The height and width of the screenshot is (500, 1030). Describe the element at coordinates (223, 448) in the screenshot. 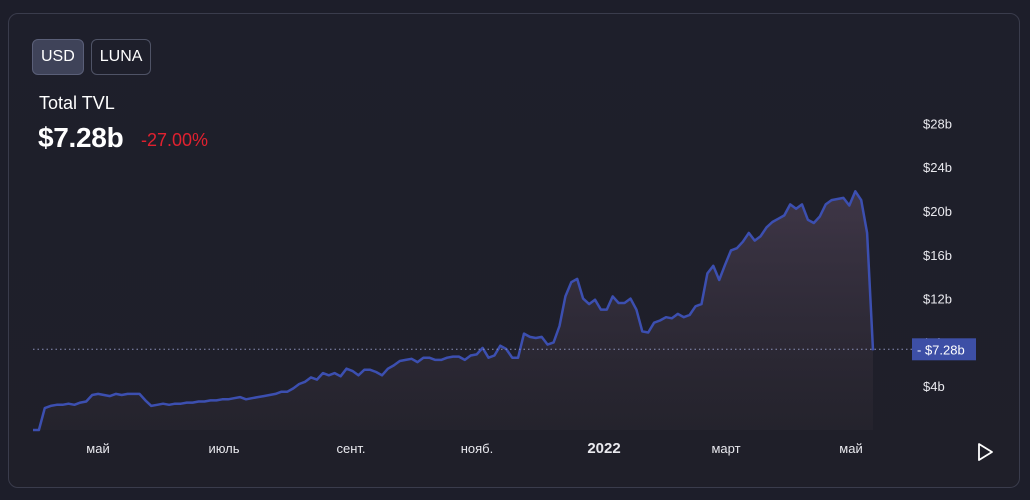

I see `x-tick-label: июль` at that location.